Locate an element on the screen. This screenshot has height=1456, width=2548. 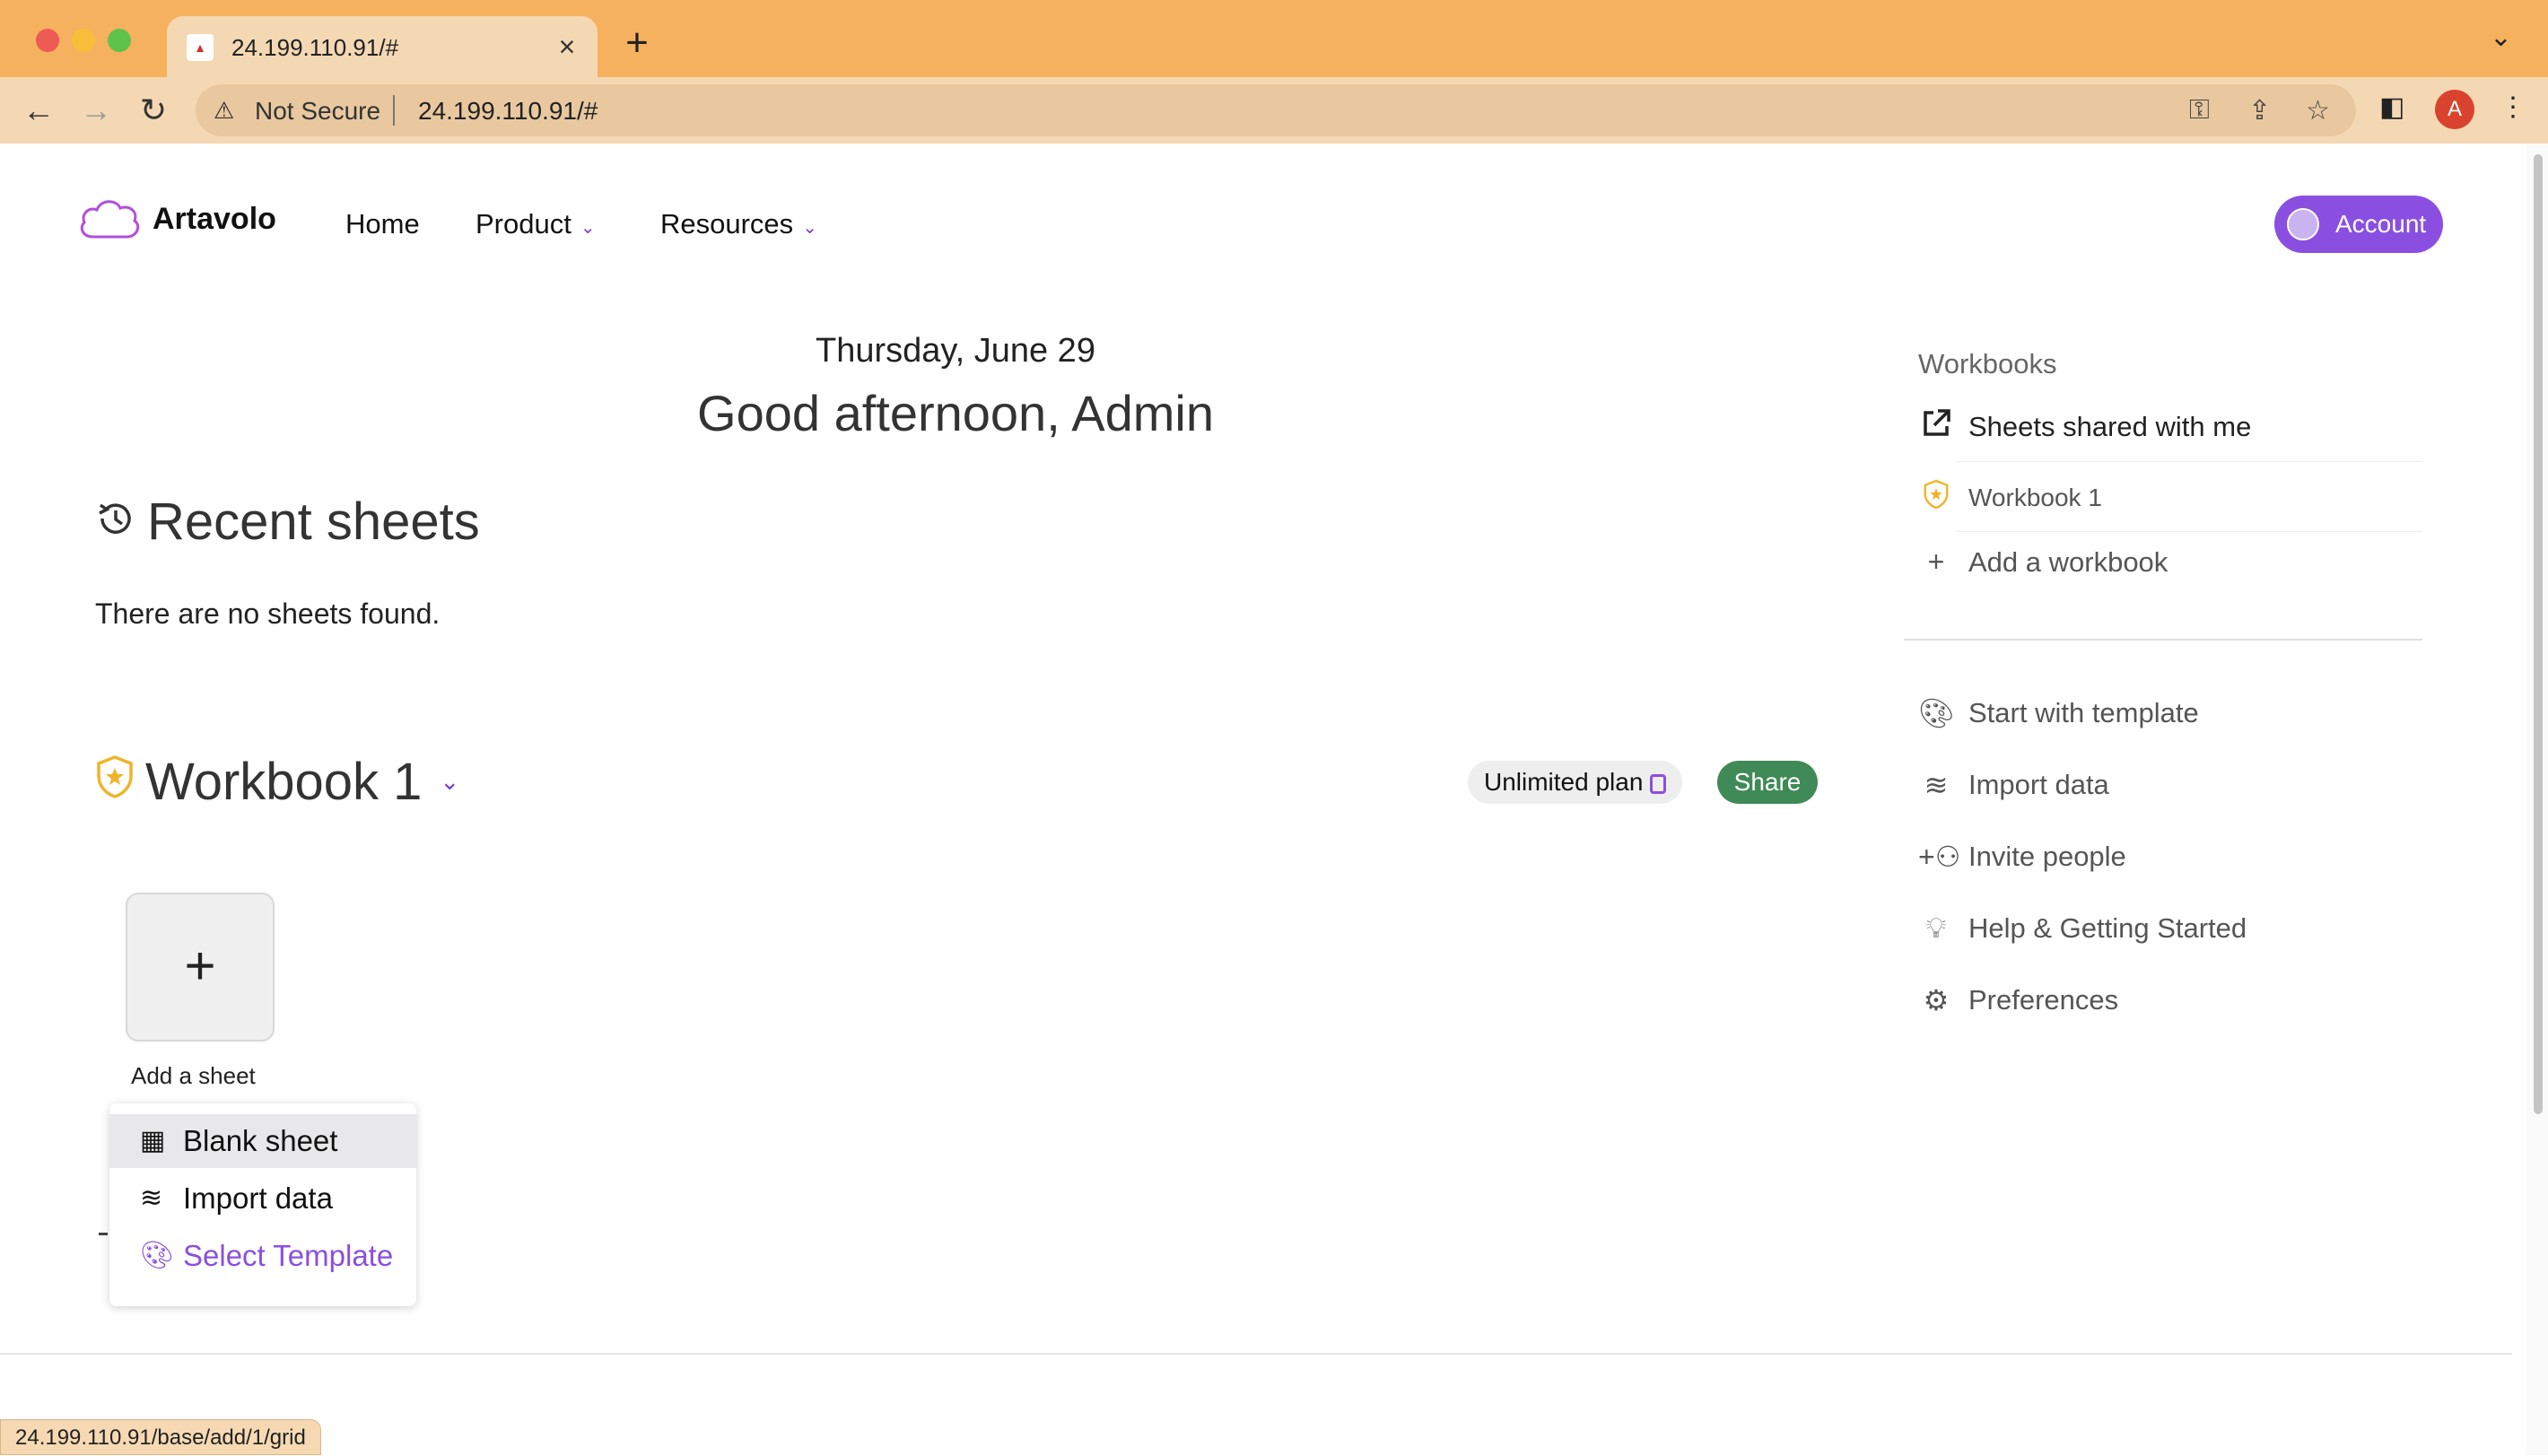
back-arrow-icon: ← is located at coordinates (38, 110).